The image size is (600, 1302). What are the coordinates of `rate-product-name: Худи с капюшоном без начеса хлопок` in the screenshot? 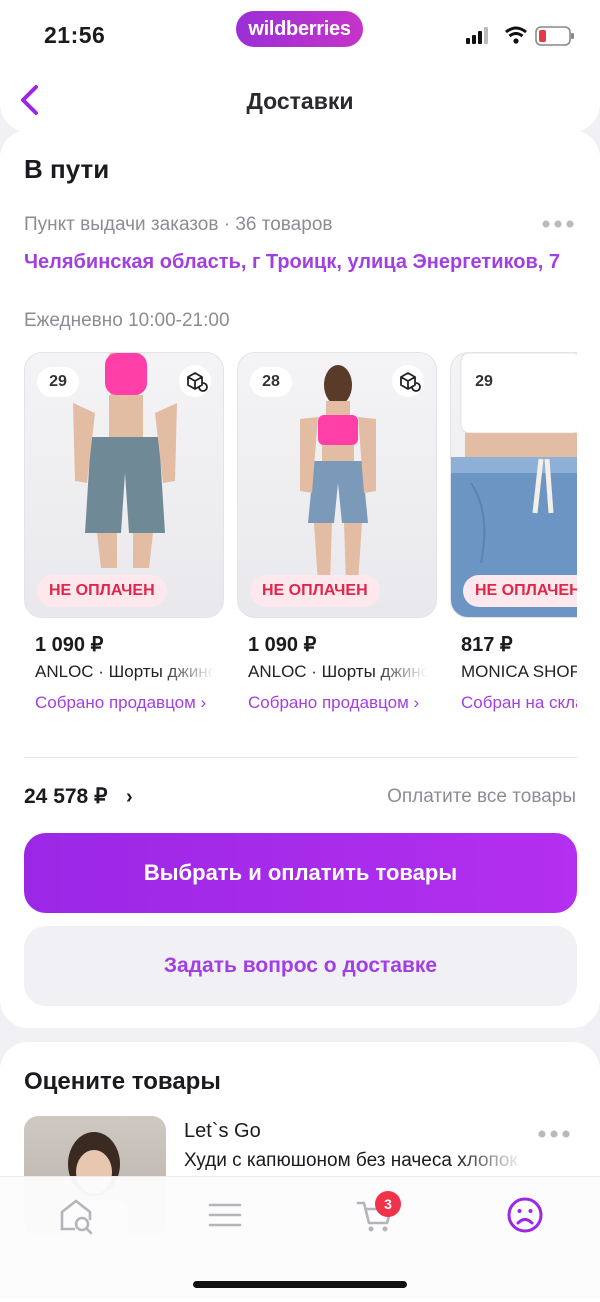 It's located at (354, 1161).